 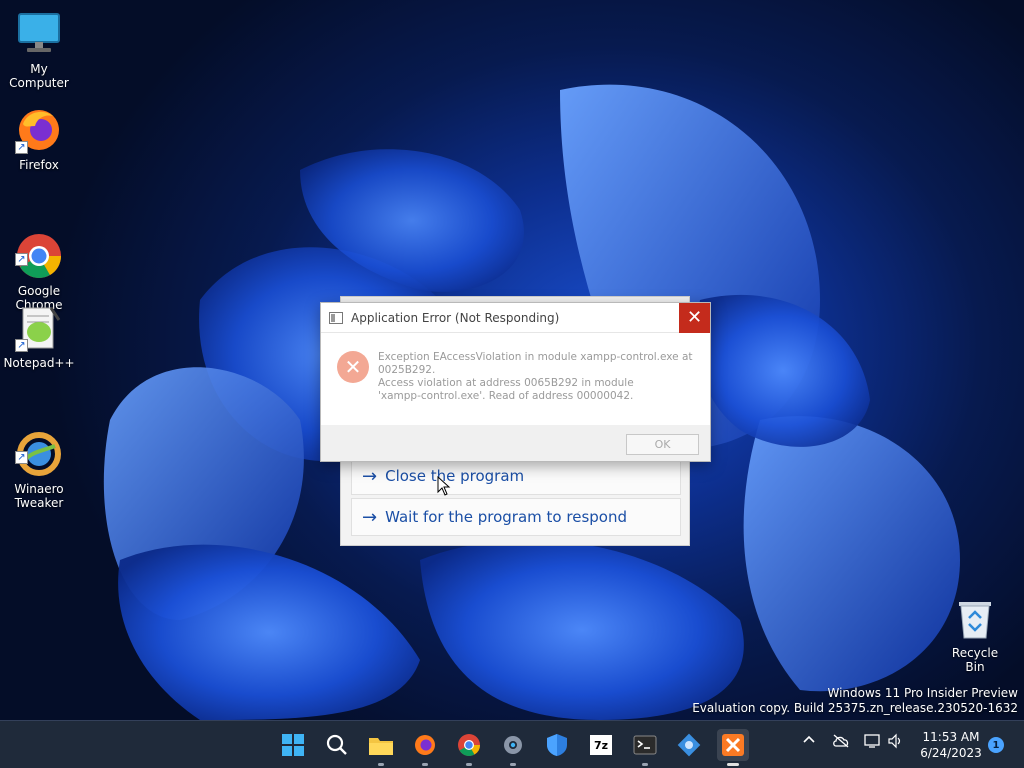 I want to click on chrome-icon, so click(x=469, y=745).